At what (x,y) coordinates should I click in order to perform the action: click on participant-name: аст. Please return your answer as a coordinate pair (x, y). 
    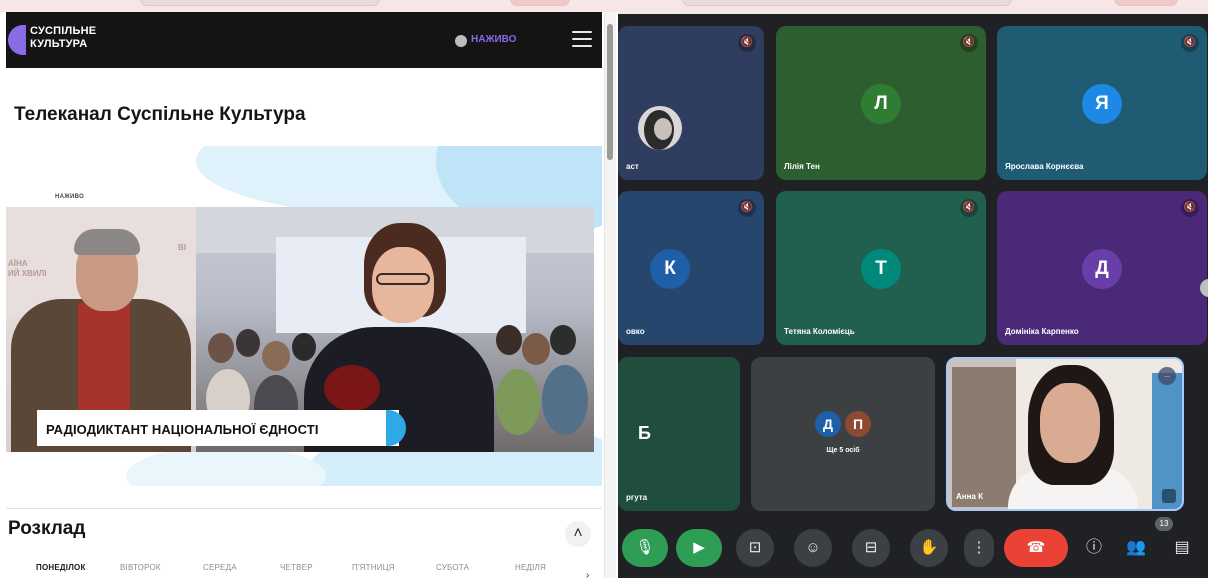
    Looking at the image, I should click on (632, 166).